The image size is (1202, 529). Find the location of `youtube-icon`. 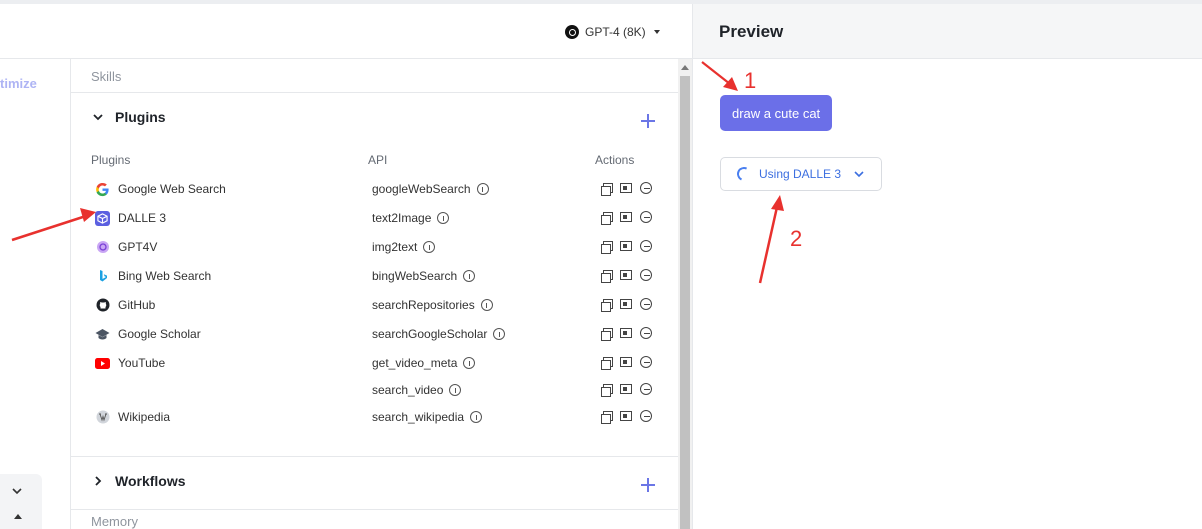

youtube-icon is located at coordinates (102, 363).